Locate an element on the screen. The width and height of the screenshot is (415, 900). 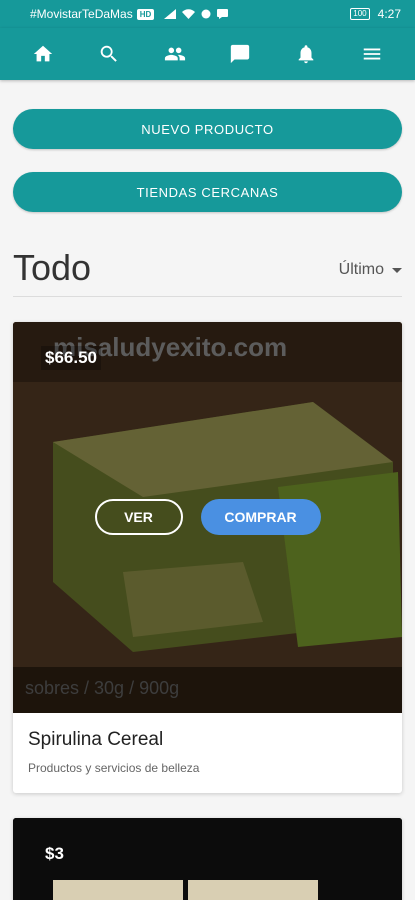
carrier: #MovistarTeDaMas HD is located at coordinates (92, 14).